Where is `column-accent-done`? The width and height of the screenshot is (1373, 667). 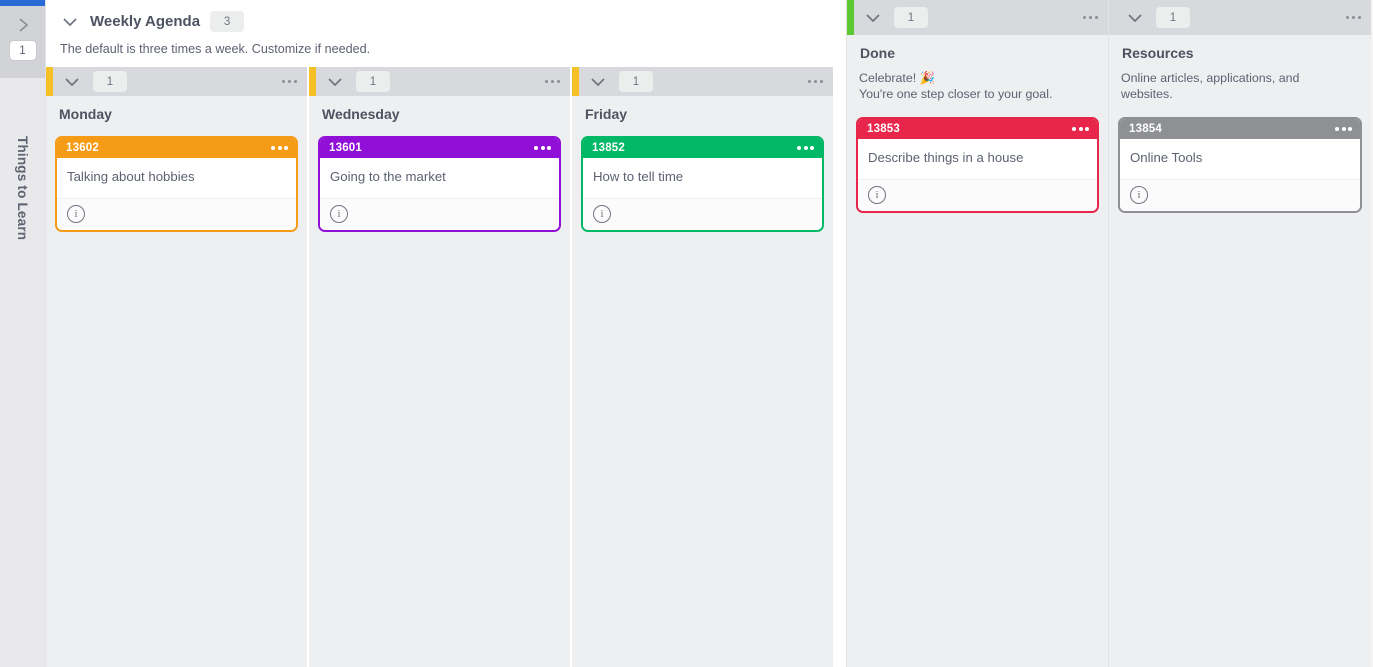
column-accent-done is located at coordinates (850, 17).